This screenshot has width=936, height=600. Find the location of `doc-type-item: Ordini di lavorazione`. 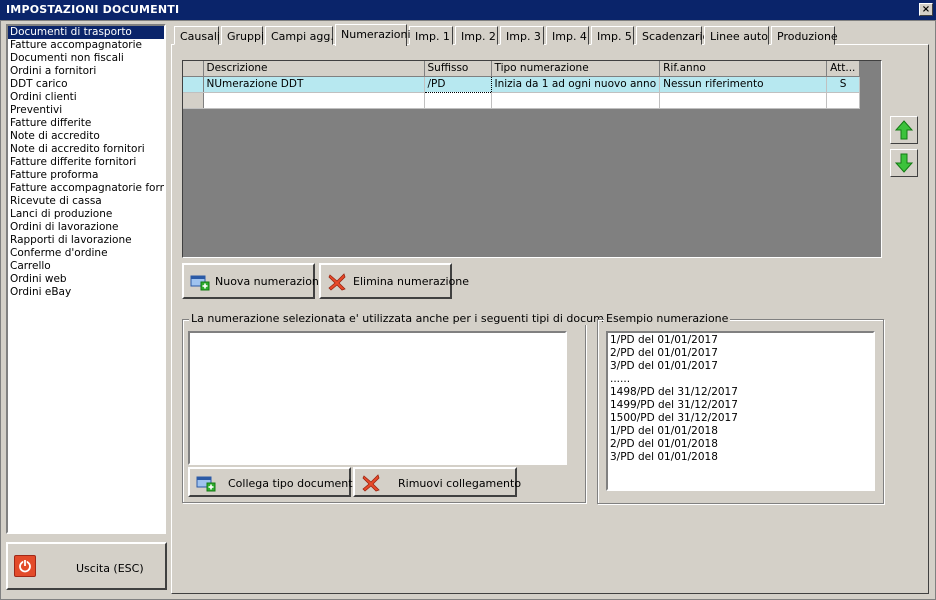

doc-type-item: Ordini di lavorazione is located at coordinates (86, 227).